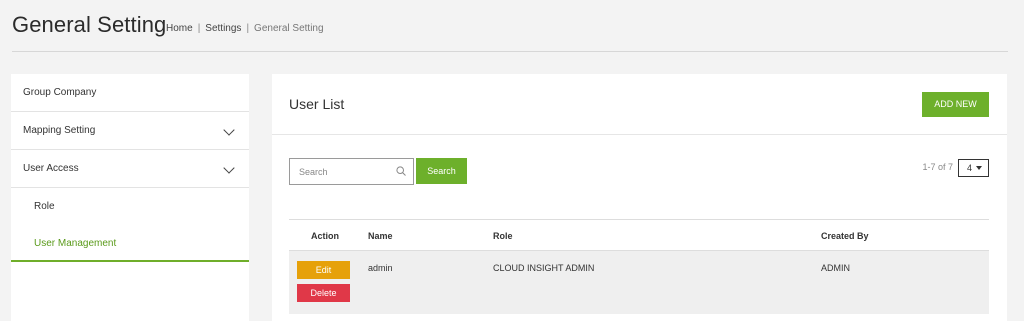  What do you see at coordinates (970, 168) in the screenshot?
I see `page-size-value: 4` at bounding box center [970, 168].